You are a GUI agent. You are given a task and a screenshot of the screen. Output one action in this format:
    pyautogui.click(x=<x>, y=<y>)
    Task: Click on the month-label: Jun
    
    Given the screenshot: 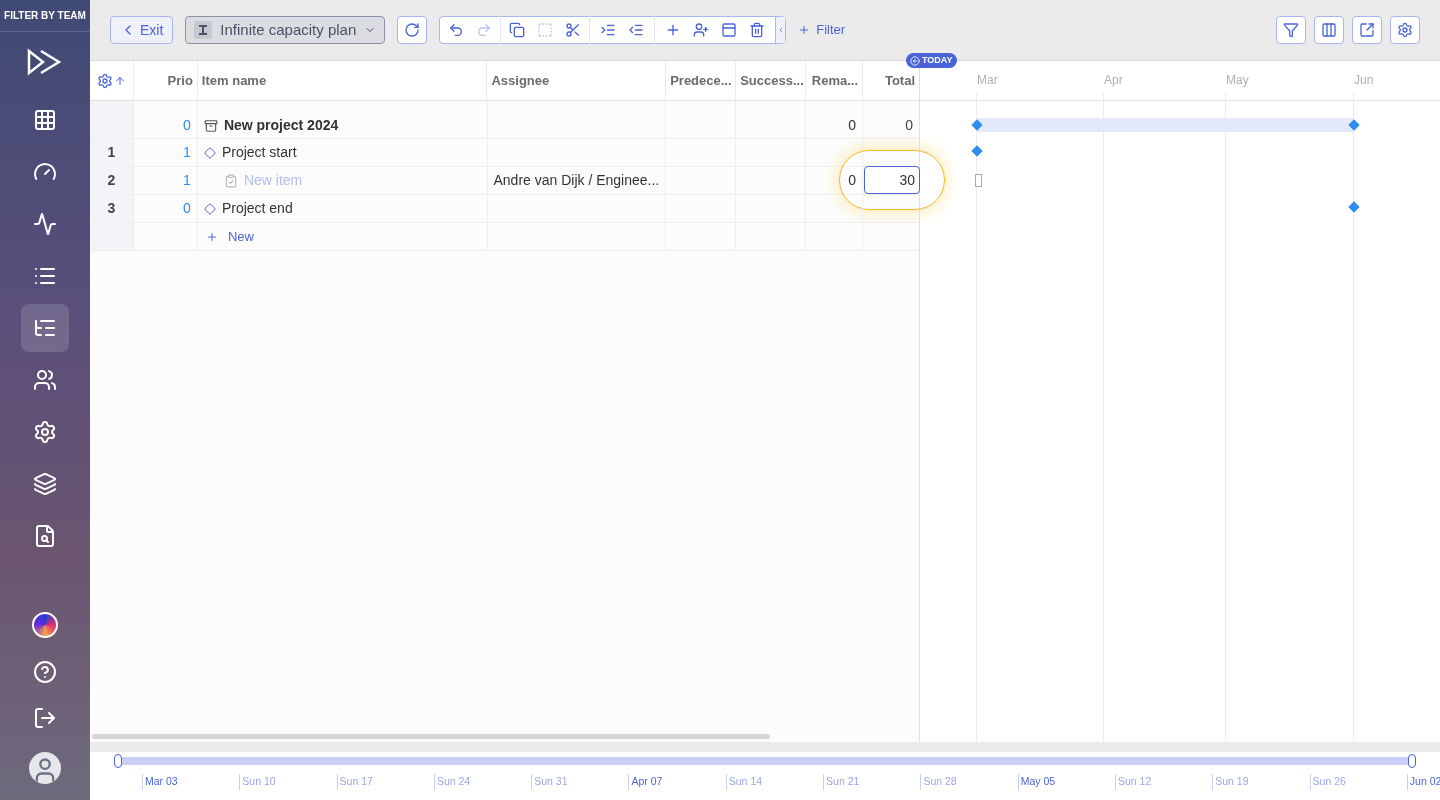 What is the action you would take?
    pyautogui.click(x=1364, y=80)
    